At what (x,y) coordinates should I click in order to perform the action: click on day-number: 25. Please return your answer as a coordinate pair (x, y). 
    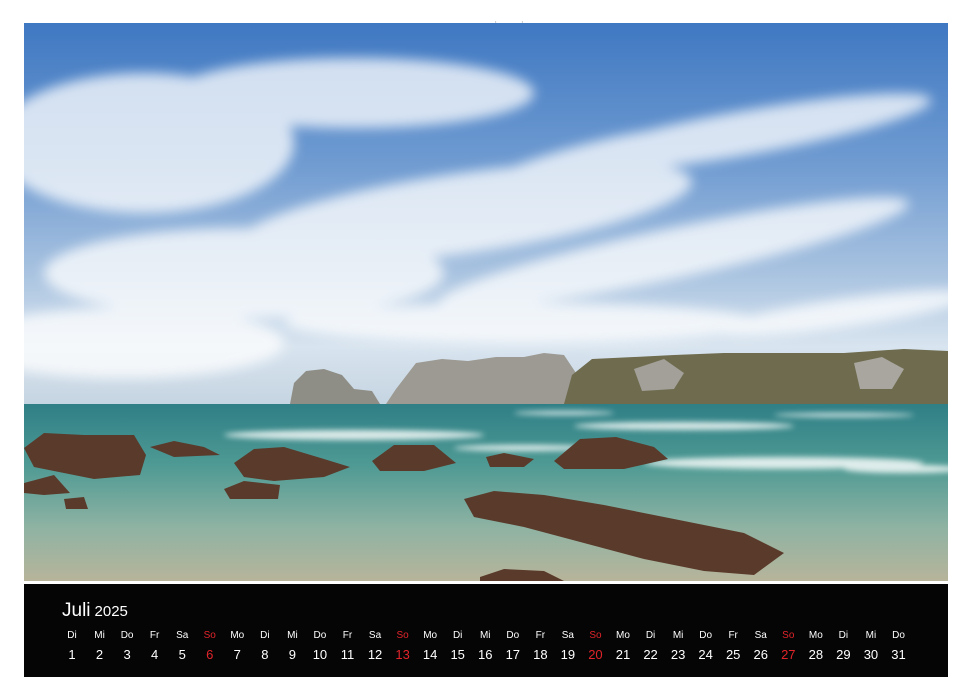
    Looking at the image, I should click on (733, 654).